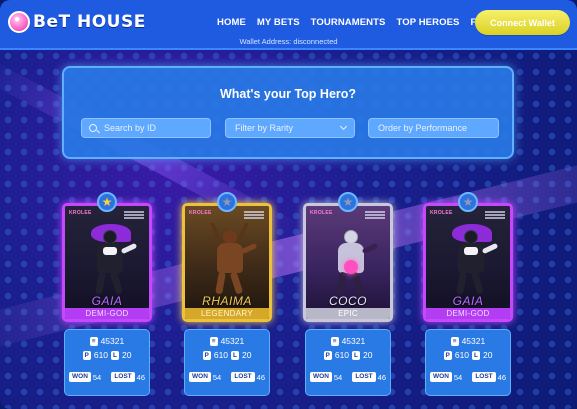 The image size is (577, 409). Describe the element at coordinates (264, 128) in the screenshot. I see `rarity-filter-label: Filter by Rarity` at that location.